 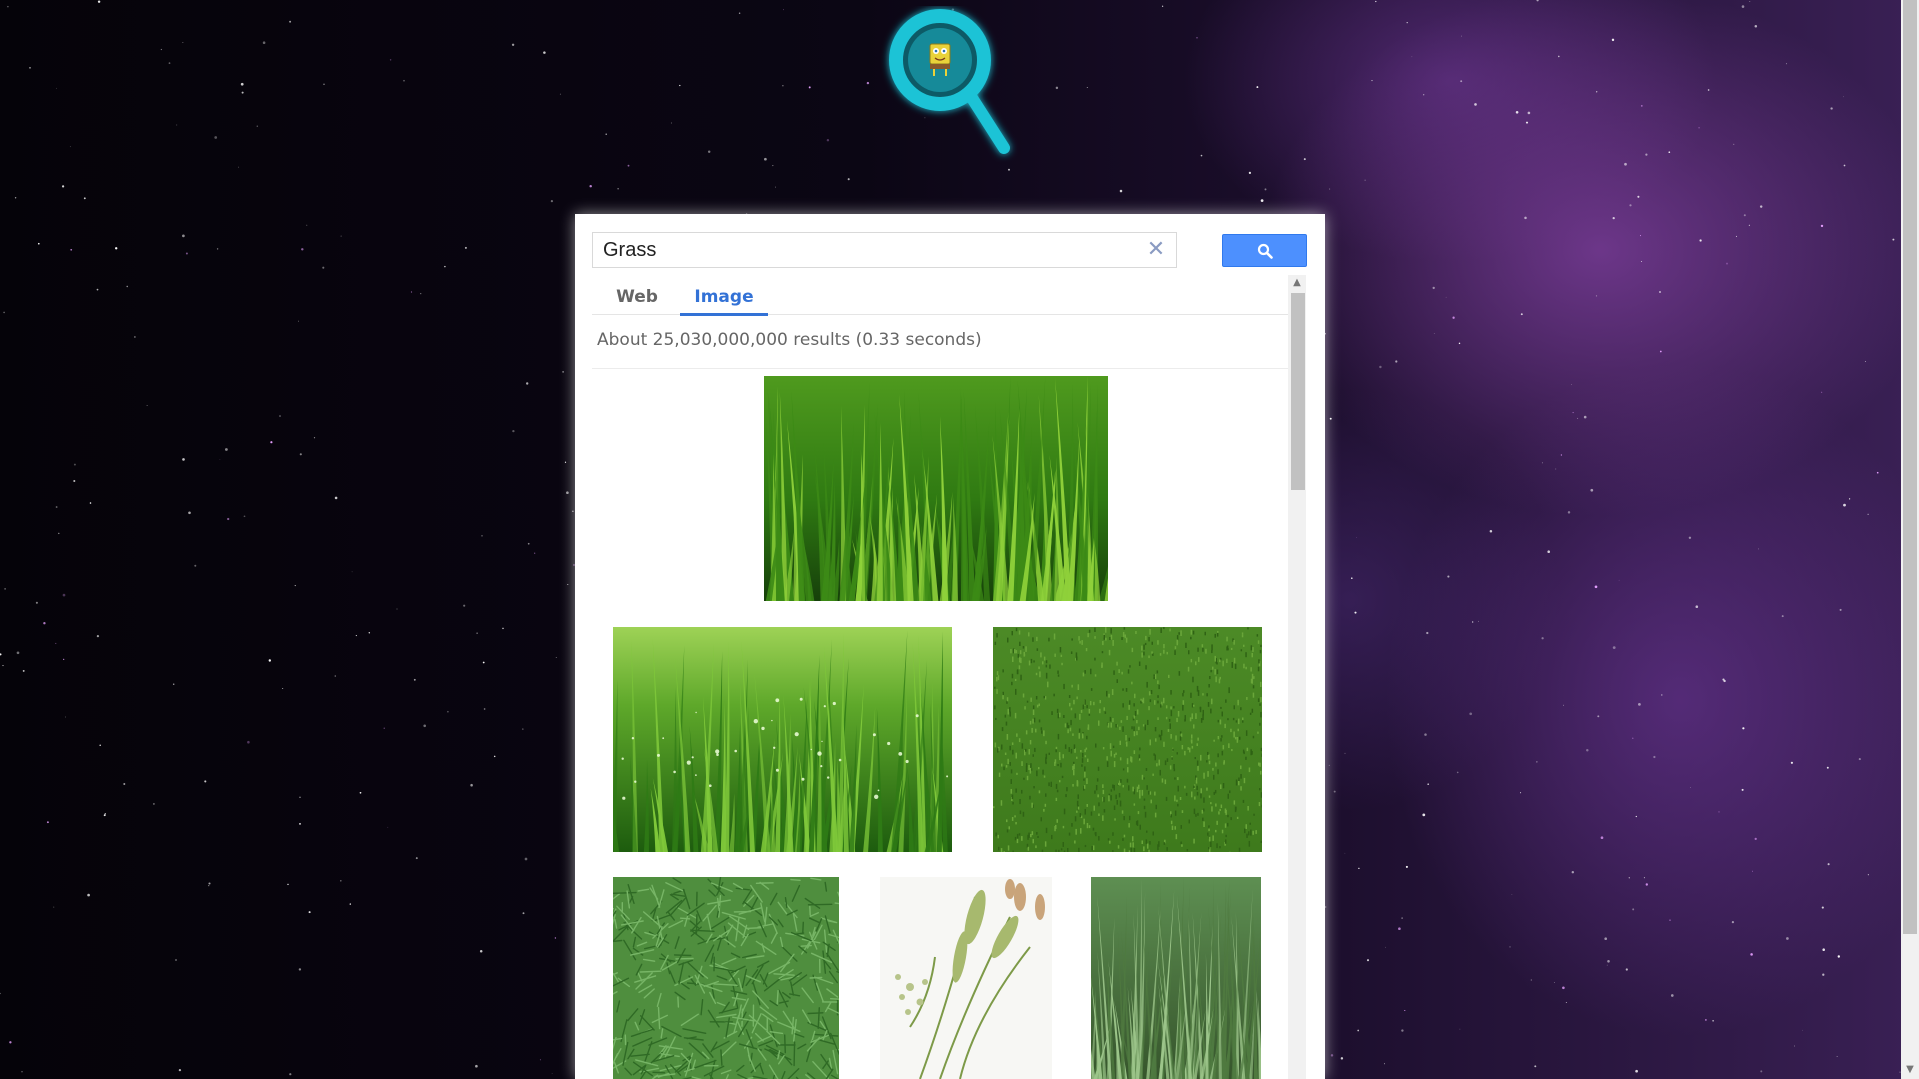 I want to click on search-button, so click(x=1264, y=250).